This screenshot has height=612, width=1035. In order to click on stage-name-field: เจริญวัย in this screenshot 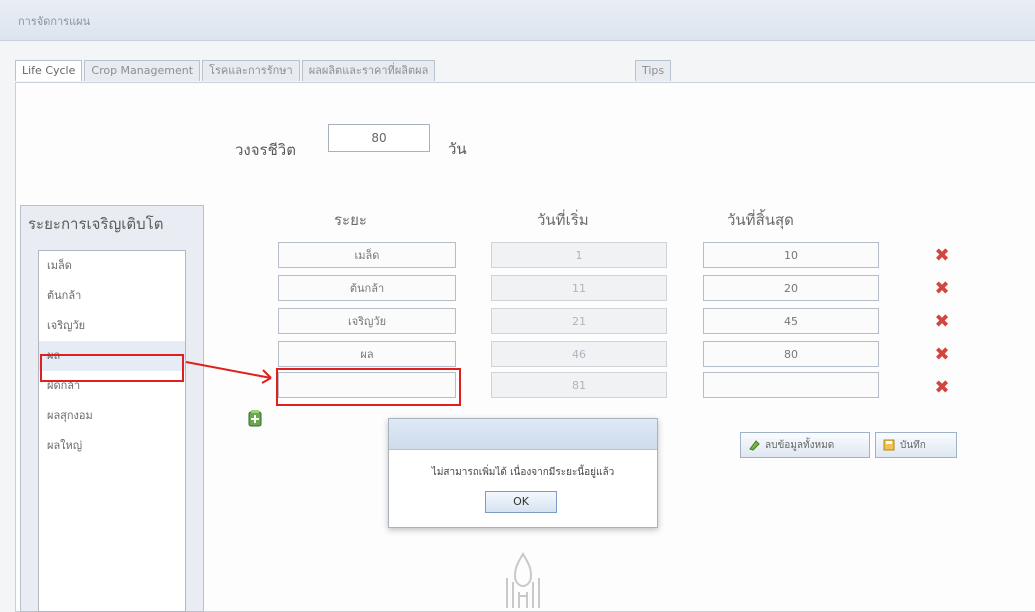, I will do `click(367, 321)`.